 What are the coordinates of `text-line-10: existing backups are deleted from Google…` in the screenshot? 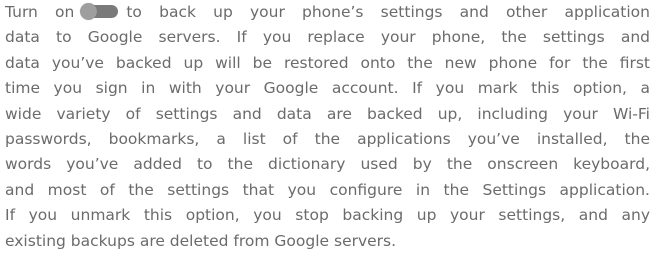 It's located at (201, 240).